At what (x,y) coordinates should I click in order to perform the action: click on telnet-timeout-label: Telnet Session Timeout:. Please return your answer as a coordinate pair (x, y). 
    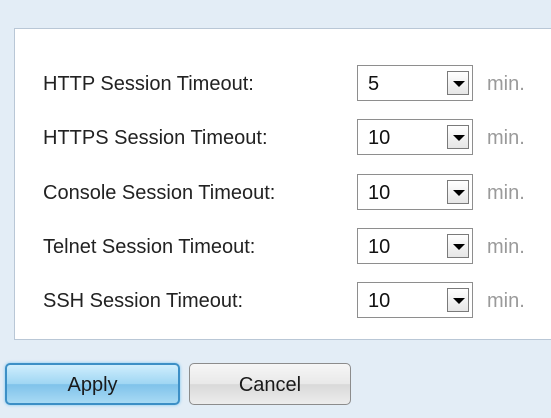
    Looking at the image, I should click on (149, 247).